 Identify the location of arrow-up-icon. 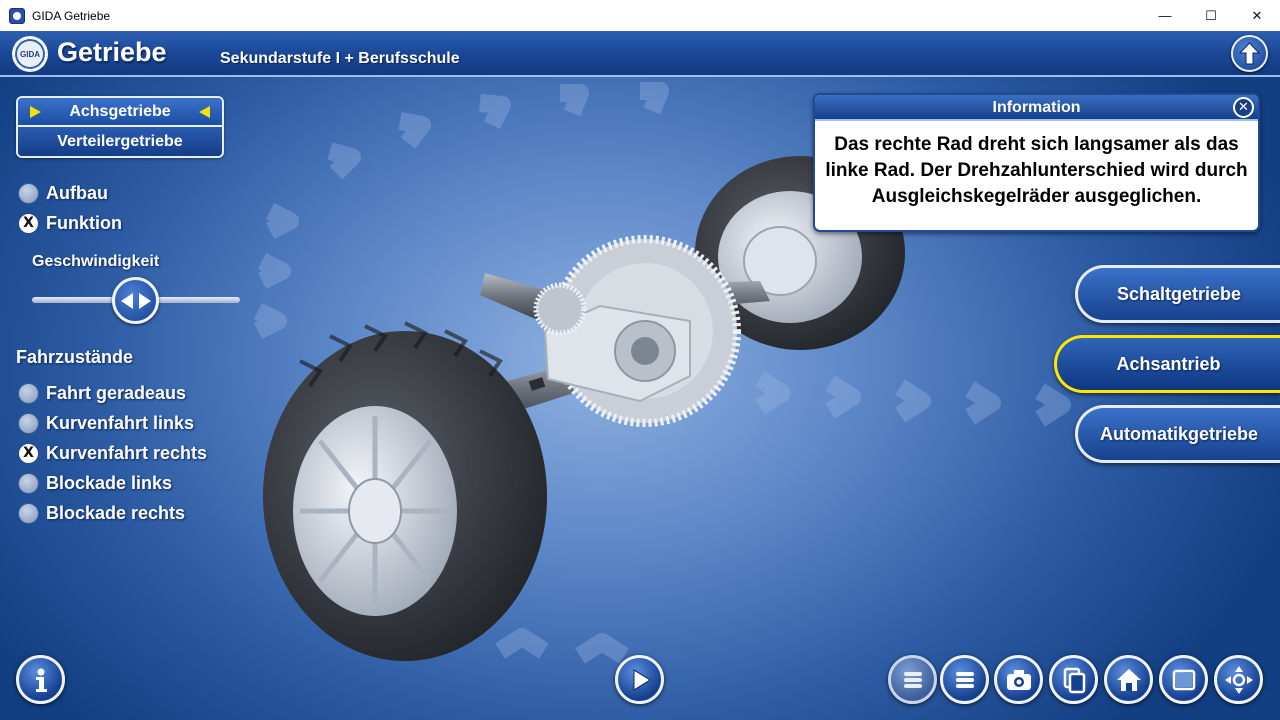
(1249, 53).